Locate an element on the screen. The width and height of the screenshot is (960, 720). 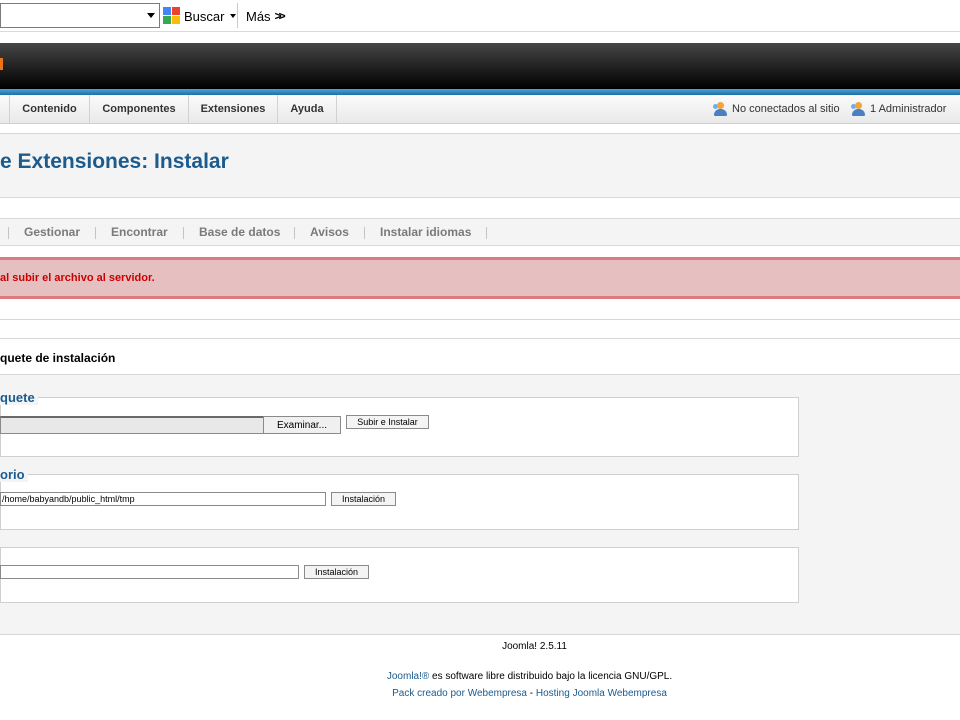
tab-base-de-datos: Base de datos is located at coordinates (239, 232).